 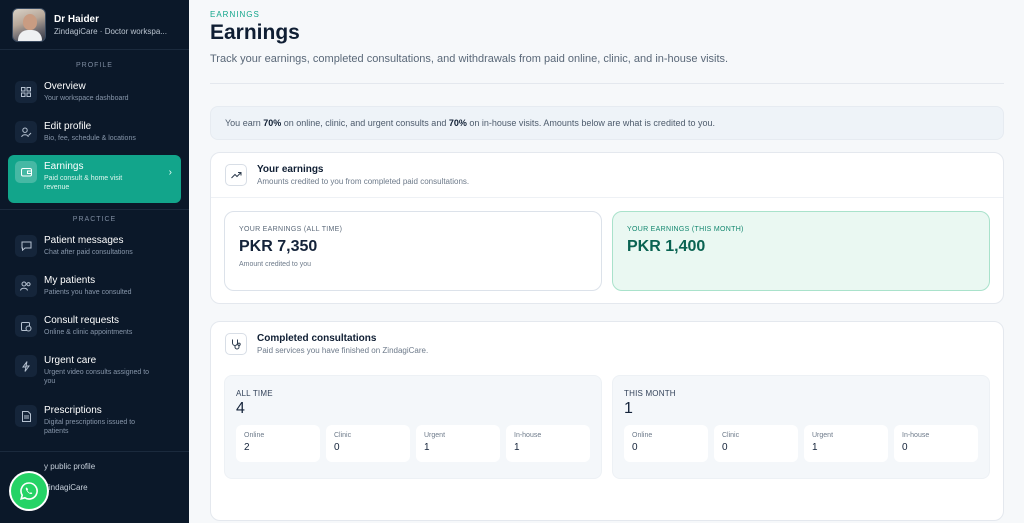 I want to click on chevron-right-icon: ›, so click(x=170, y=172).